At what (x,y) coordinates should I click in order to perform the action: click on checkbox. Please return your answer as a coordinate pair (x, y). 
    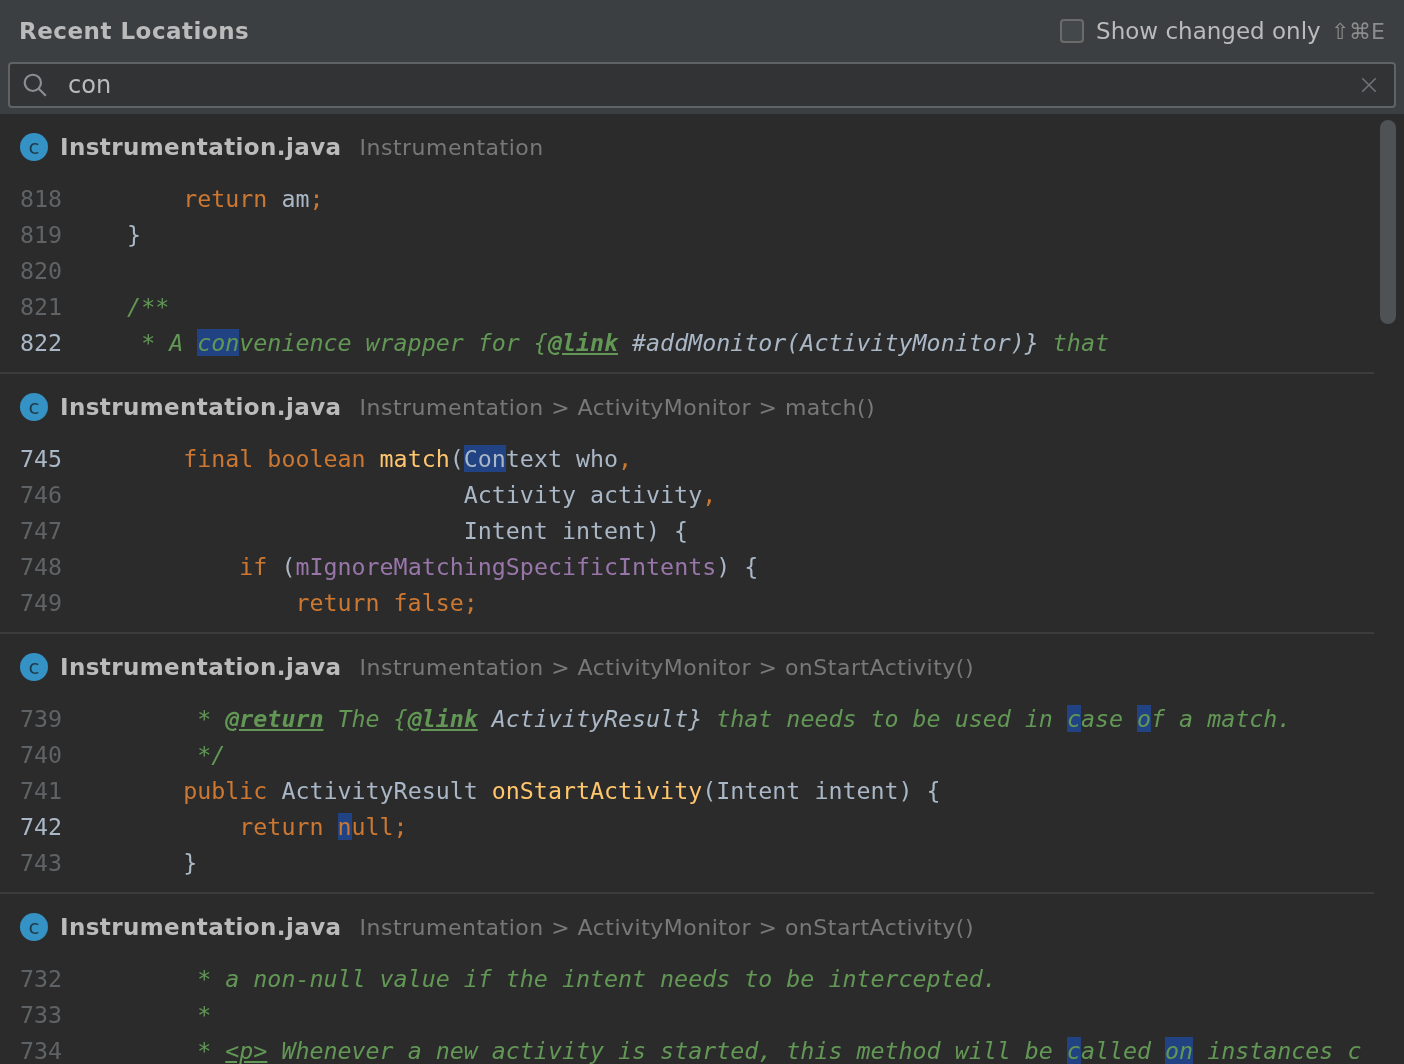
    Looking at the image, I should click on (1072, 31).